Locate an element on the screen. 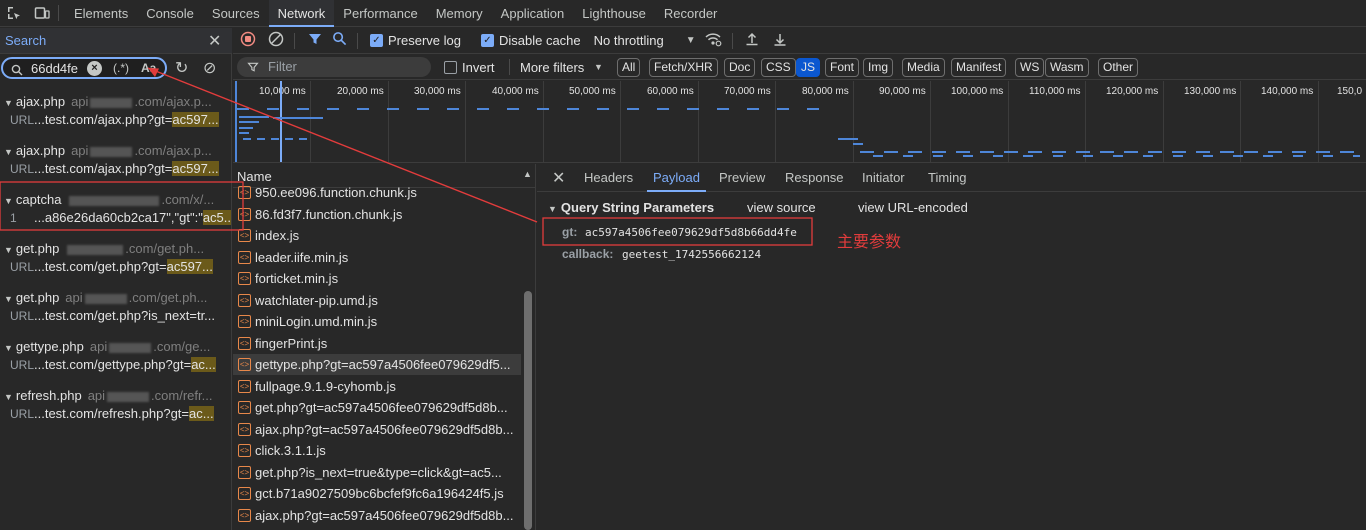  match-case-toggle: Aa is located at coordinates (148, 68).